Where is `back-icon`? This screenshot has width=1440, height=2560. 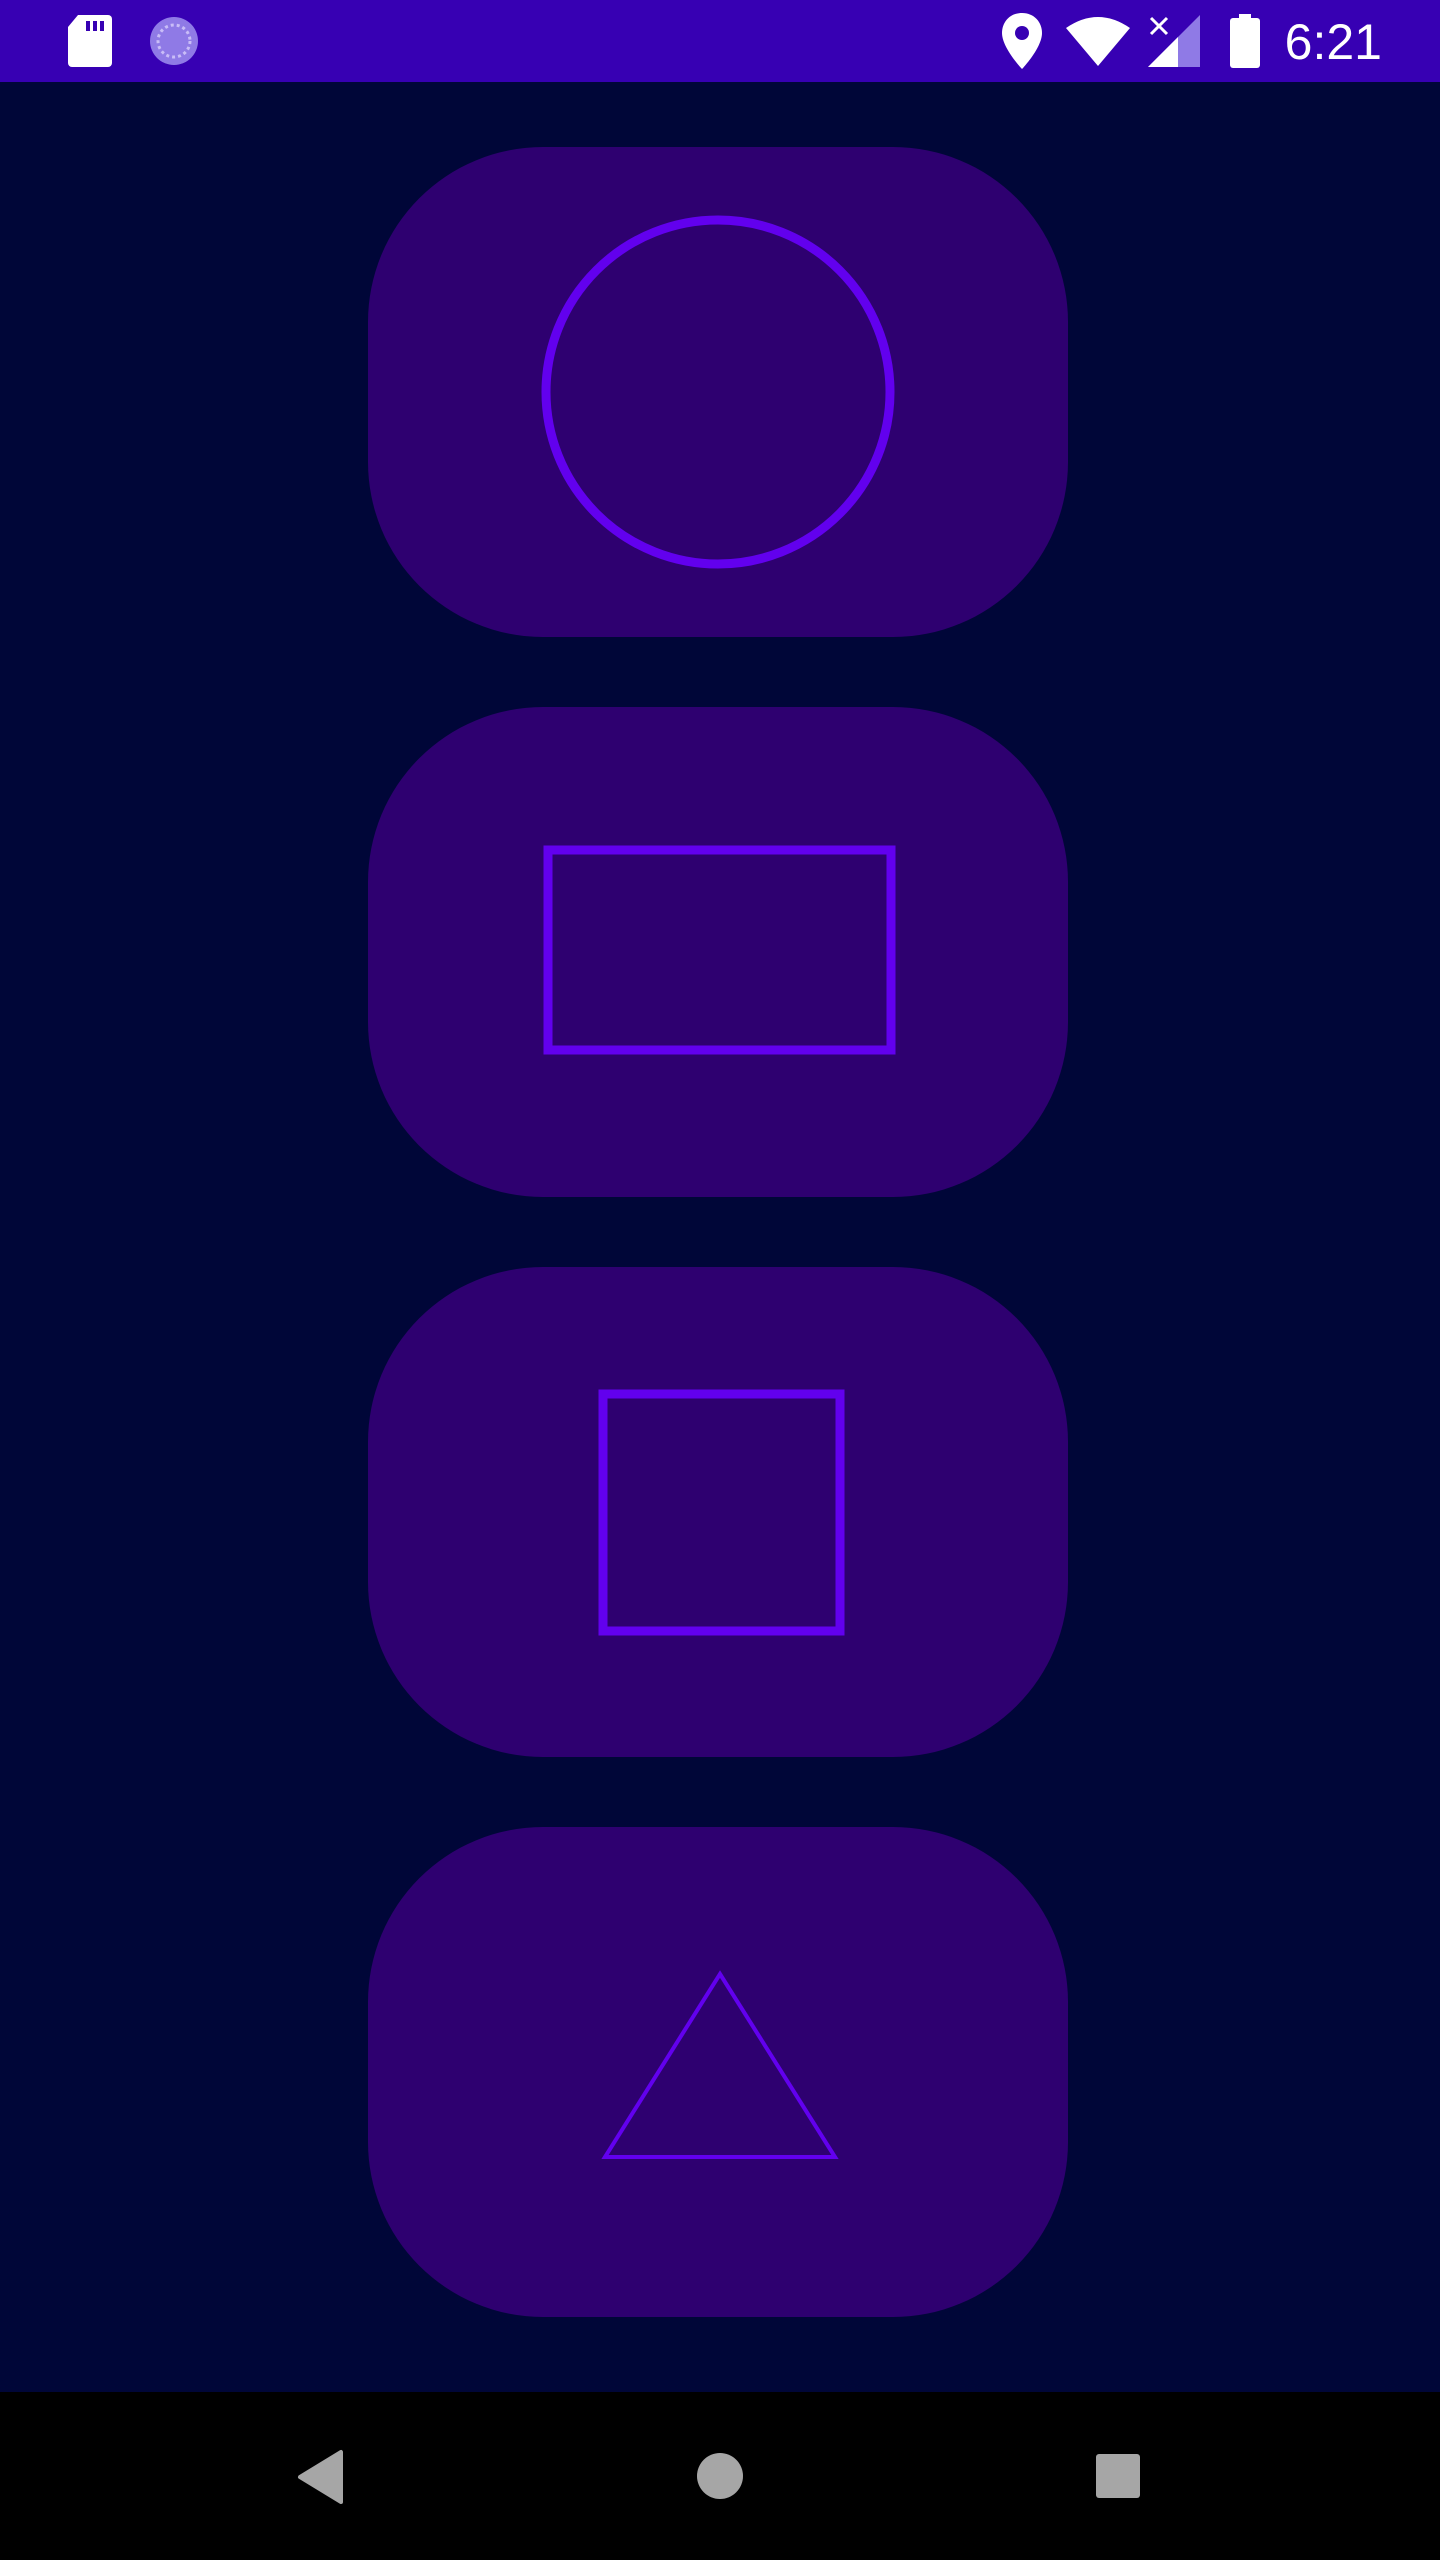 back-icon is located at coordinates (320, 2477).